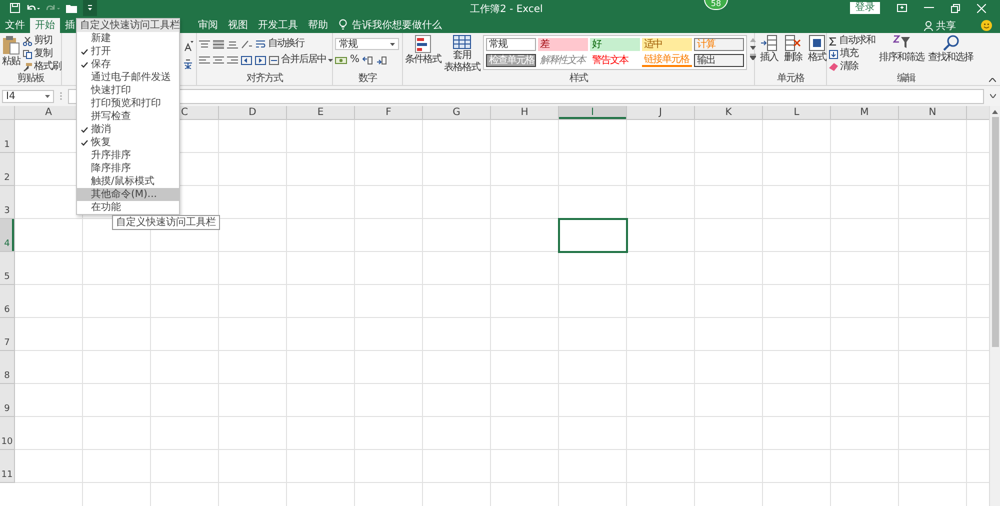 This screenshot has width=1000, height=506. What do you see at coordinates (15, 8) in the screenshot?
I see `save-icon` at bounding box center [15, 8].